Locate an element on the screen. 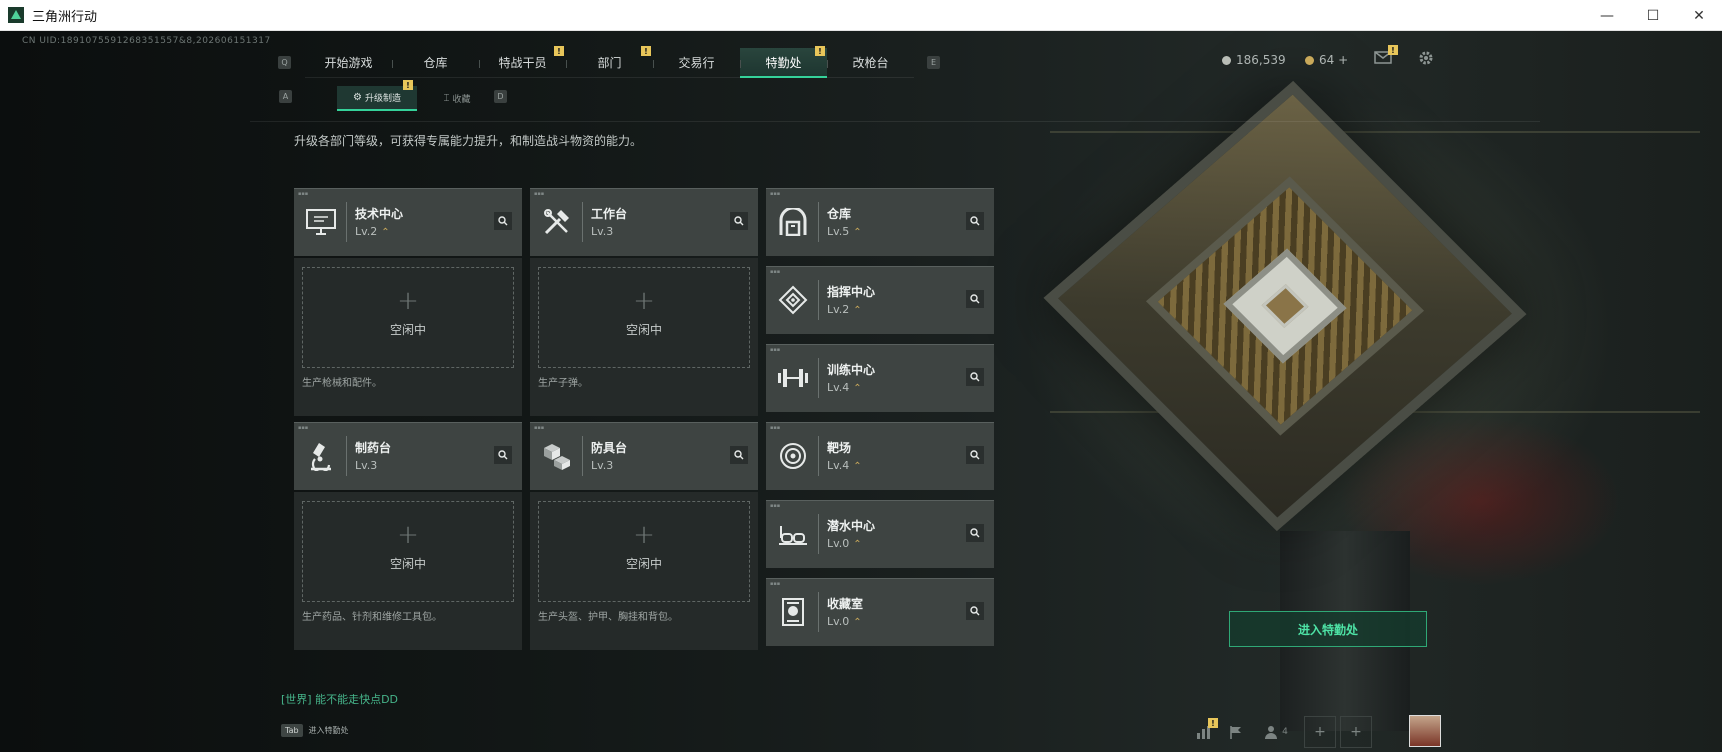  facility-diving-center: ▪▪▪ 潜水中心 Lv.0 ⌃ is located at coordinates (880, 534).